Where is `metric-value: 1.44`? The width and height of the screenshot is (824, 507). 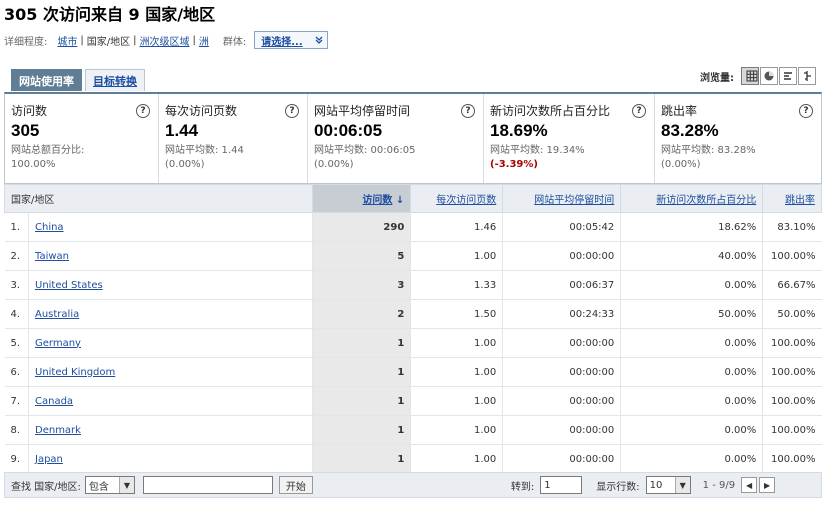 metric-value: 1.44 is located at coordinates (182, 130).